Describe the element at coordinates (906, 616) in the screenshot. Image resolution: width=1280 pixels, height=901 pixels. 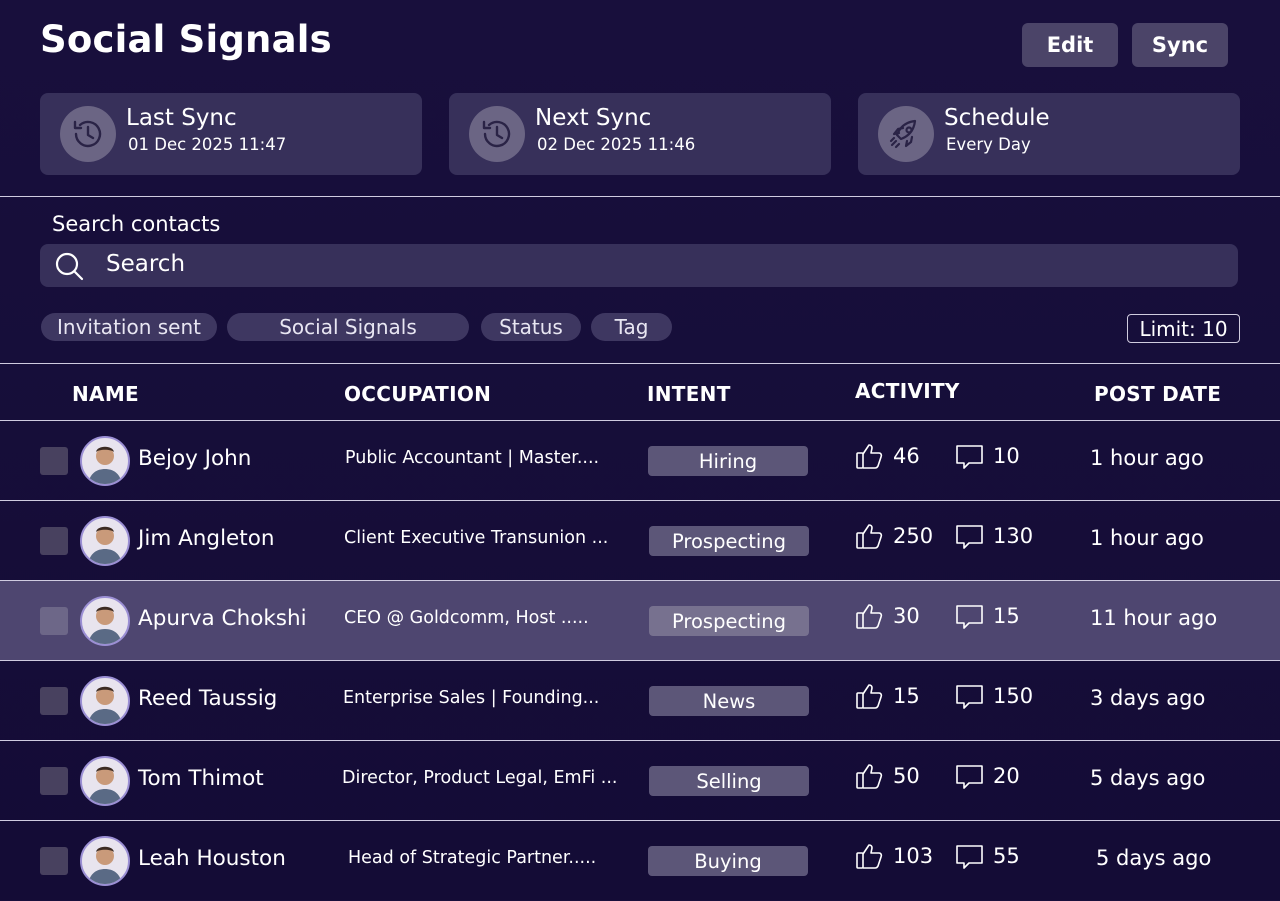
I see `like-count: 30` at that location.